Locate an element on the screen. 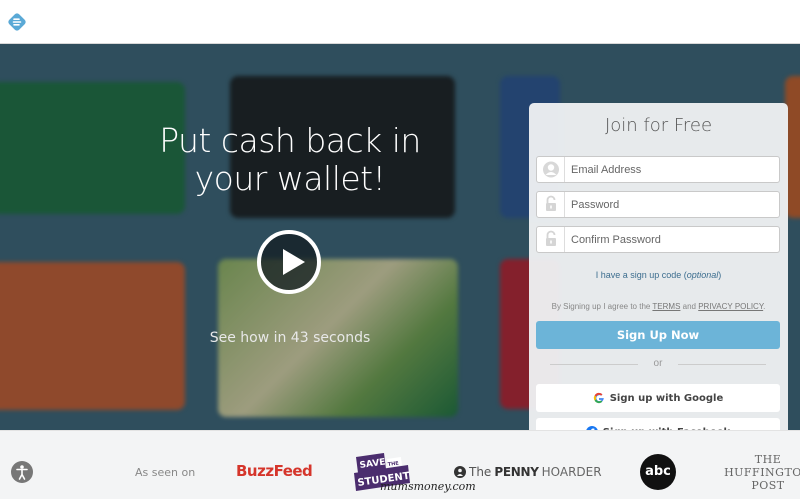 This screenshot has width=800, height=501. huff-line-3: POST is located at coordinates (768, 485).